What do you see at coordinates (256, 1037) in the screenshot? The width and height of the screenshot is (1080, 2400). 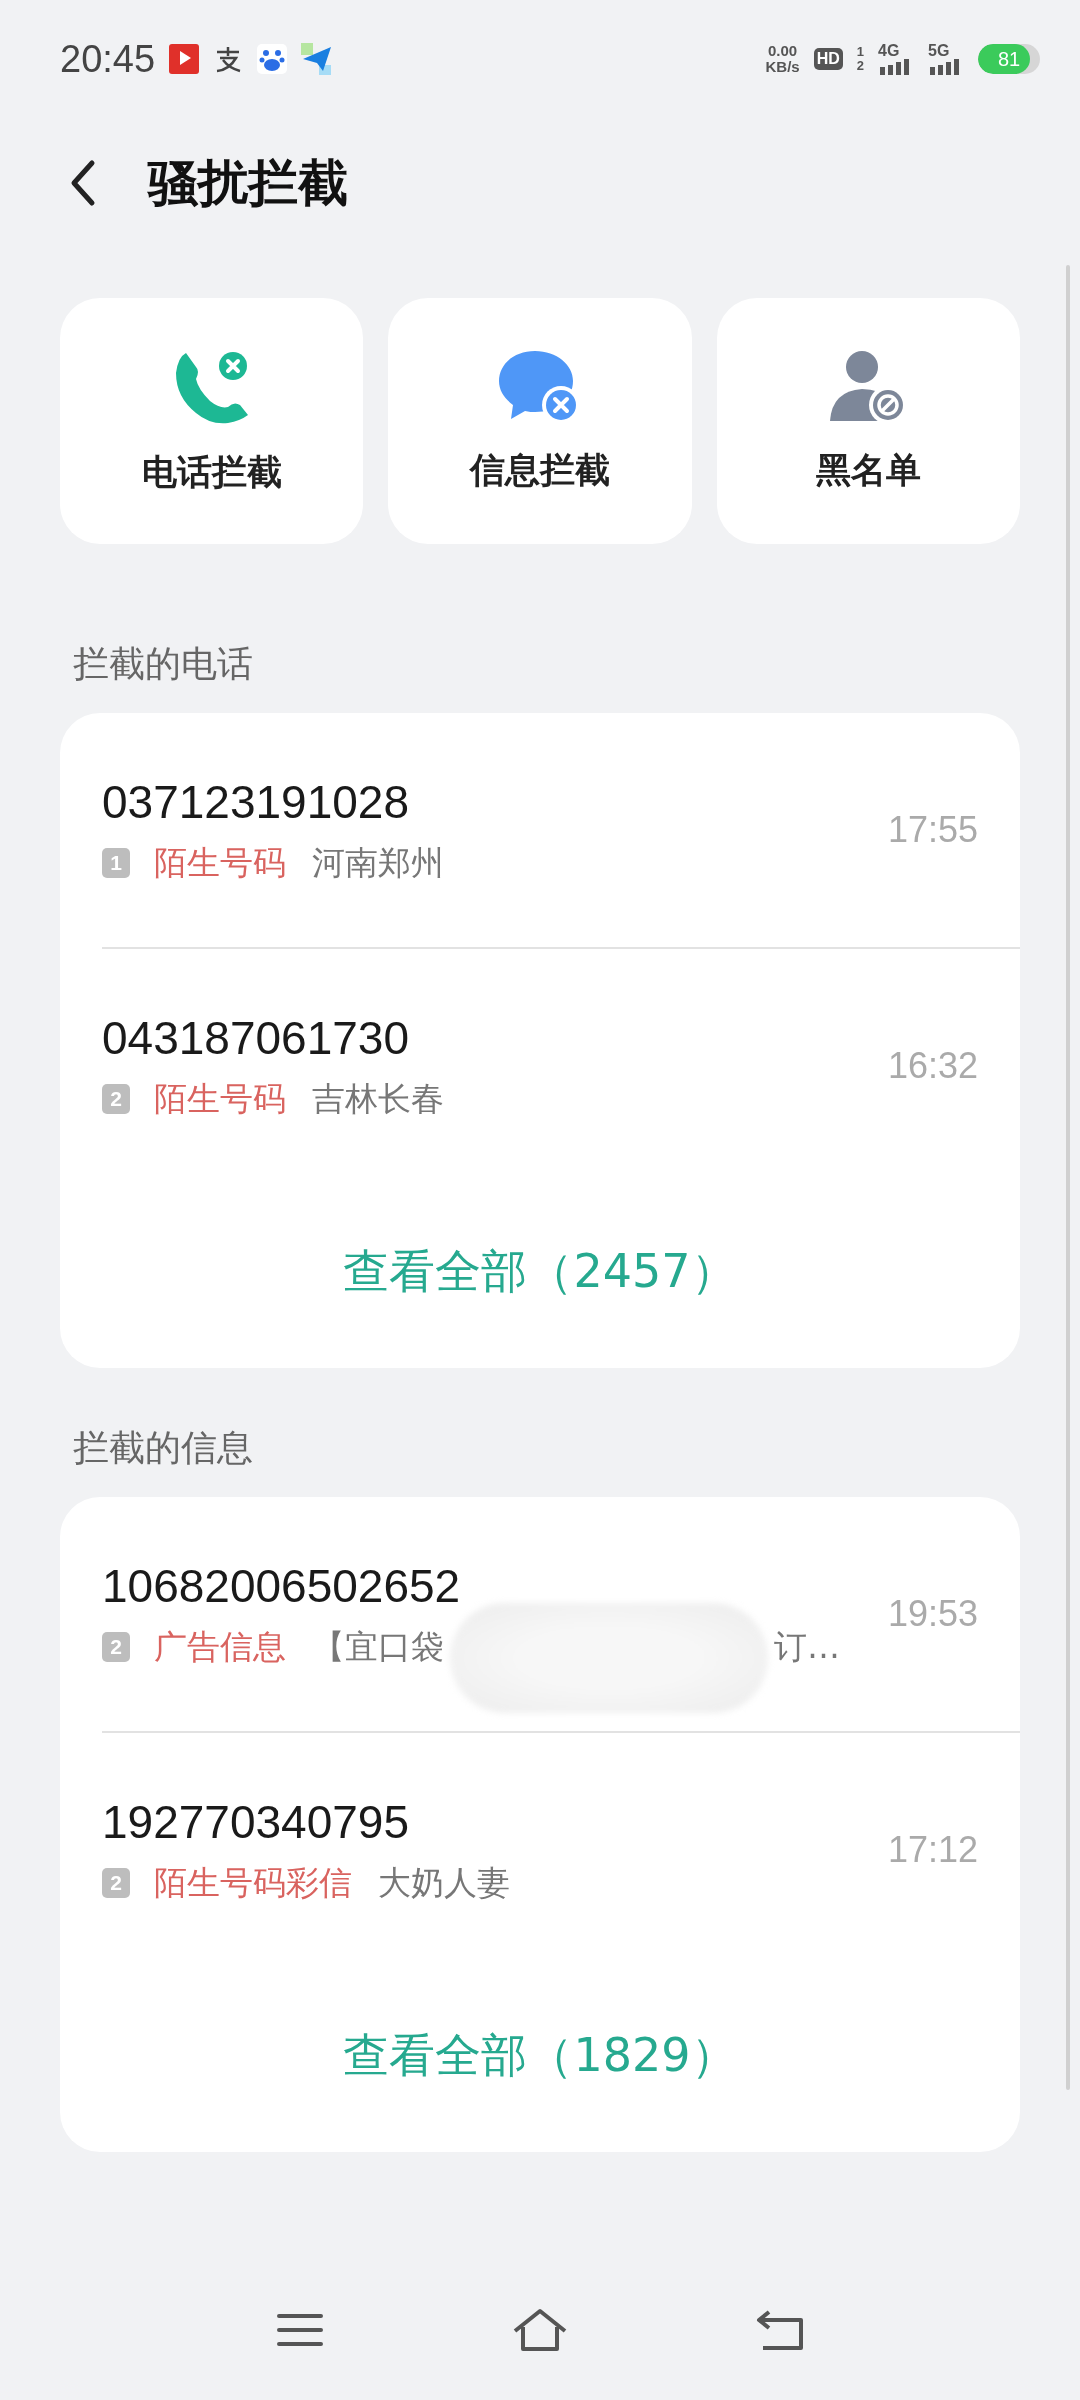 I see `phone-number: 043187061730` at bounding box center [256, 1037].